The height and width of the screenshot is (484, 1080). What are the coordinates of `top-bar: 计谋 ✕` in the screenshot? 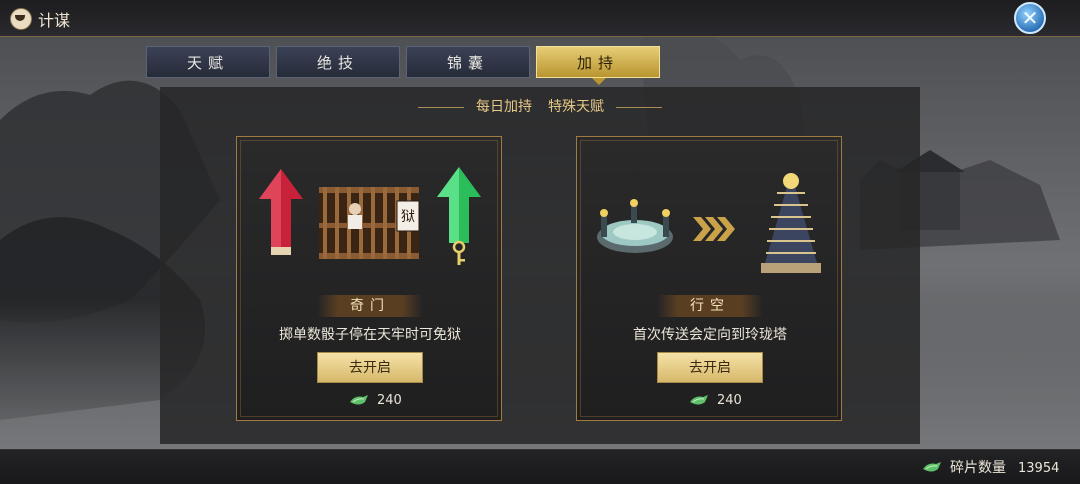 It's located at (540, 18).